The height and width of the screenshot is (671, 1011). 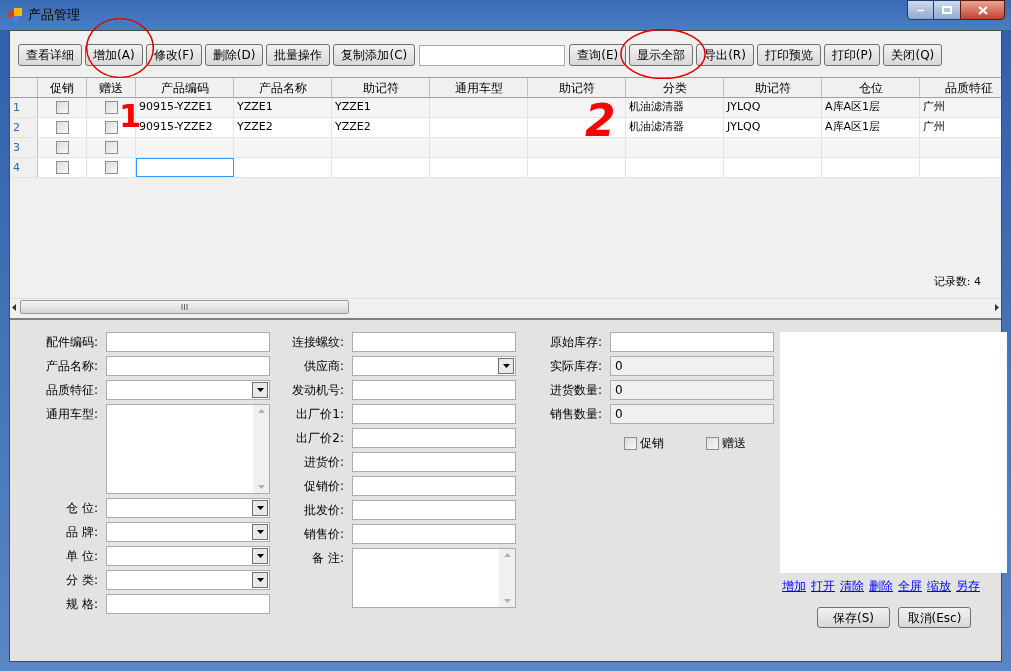 I want to click on toolbar-button: 打印预览, so click(x=788, y=55).